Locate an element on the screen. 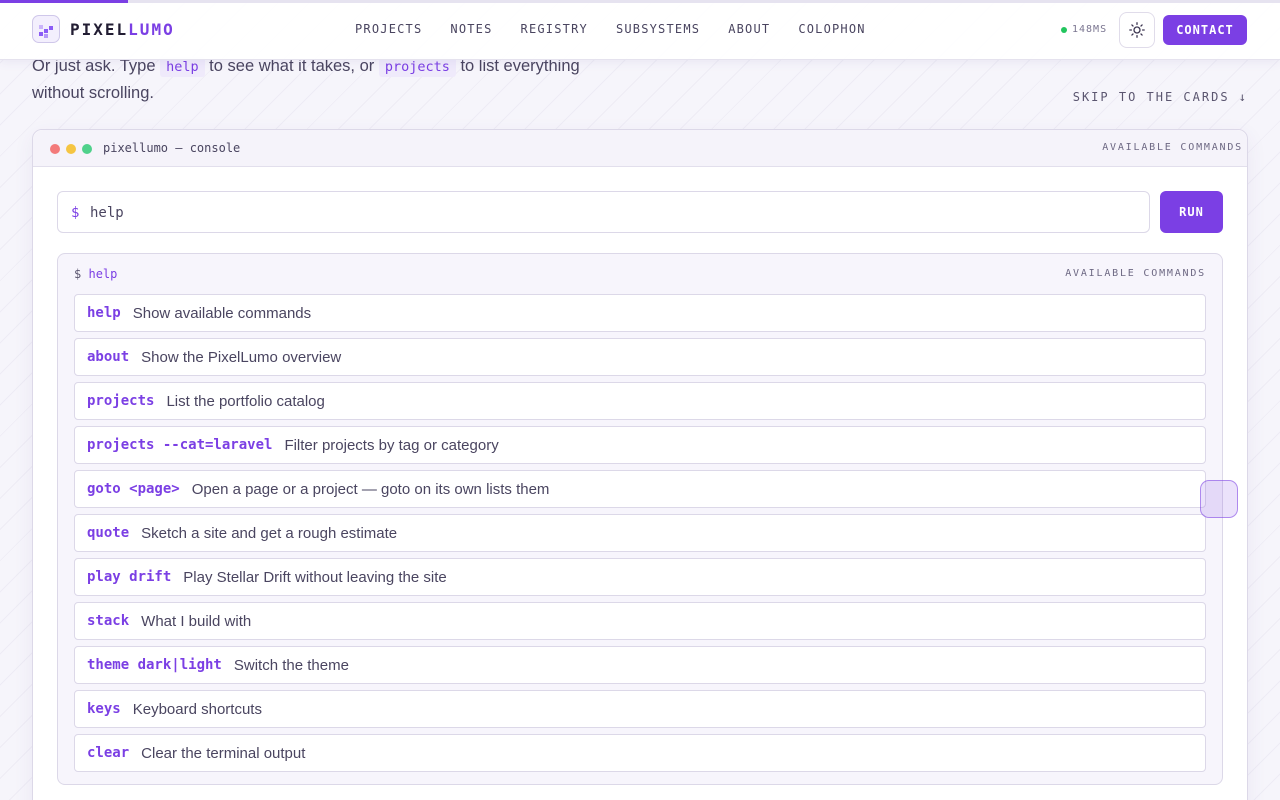 The height and width of the screenshot is (800, 1280). command-name: quote is located at coordinates (108, 533).